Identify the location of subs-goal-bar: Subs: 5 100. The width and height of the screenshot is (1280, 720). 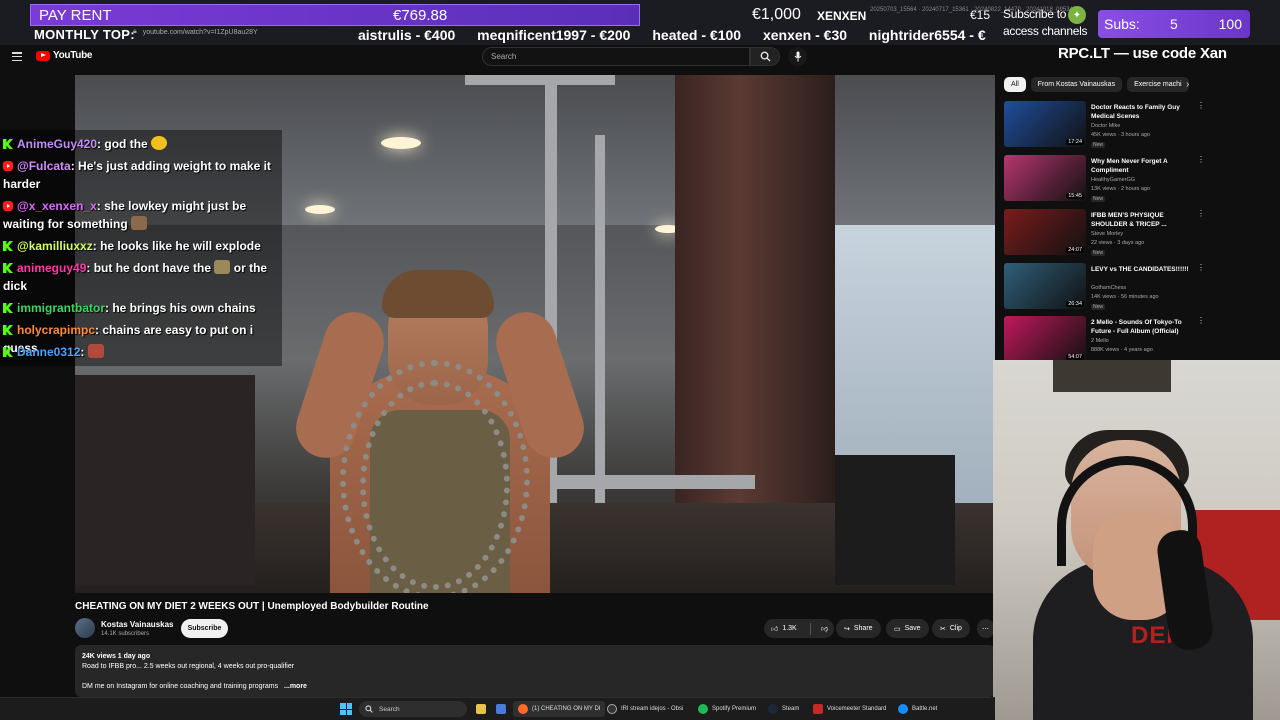
(1174, 24).